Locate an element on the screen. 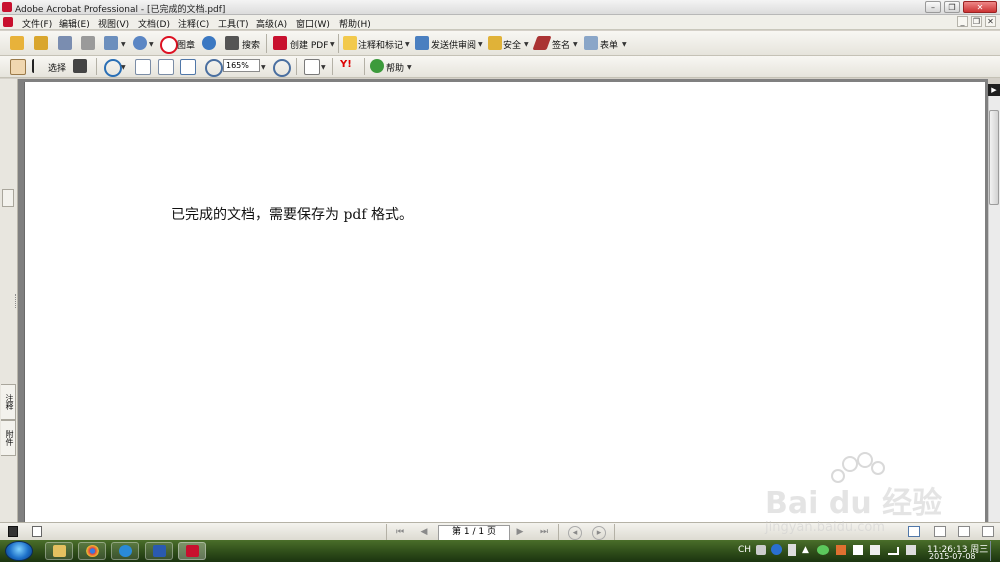 This screenshot has width=1000, height=562. tray-device-icon is located at coordinates (875, 550).